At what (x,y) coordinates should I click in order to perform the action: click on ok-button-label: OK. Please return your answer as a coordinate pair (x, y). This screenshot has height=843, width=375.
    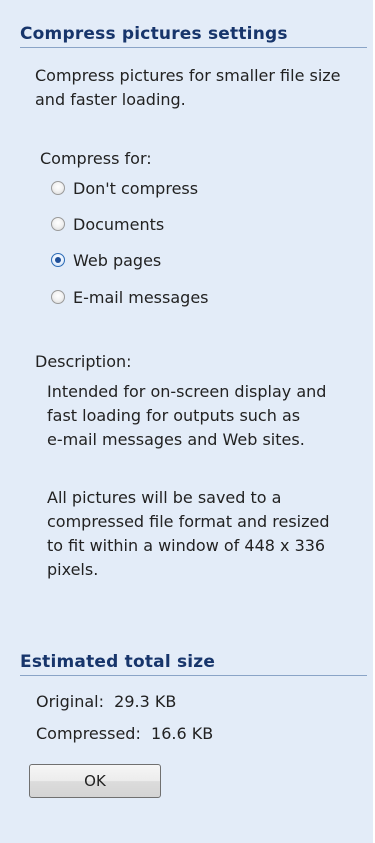
    Looking at the image, I should click on (95, 781).